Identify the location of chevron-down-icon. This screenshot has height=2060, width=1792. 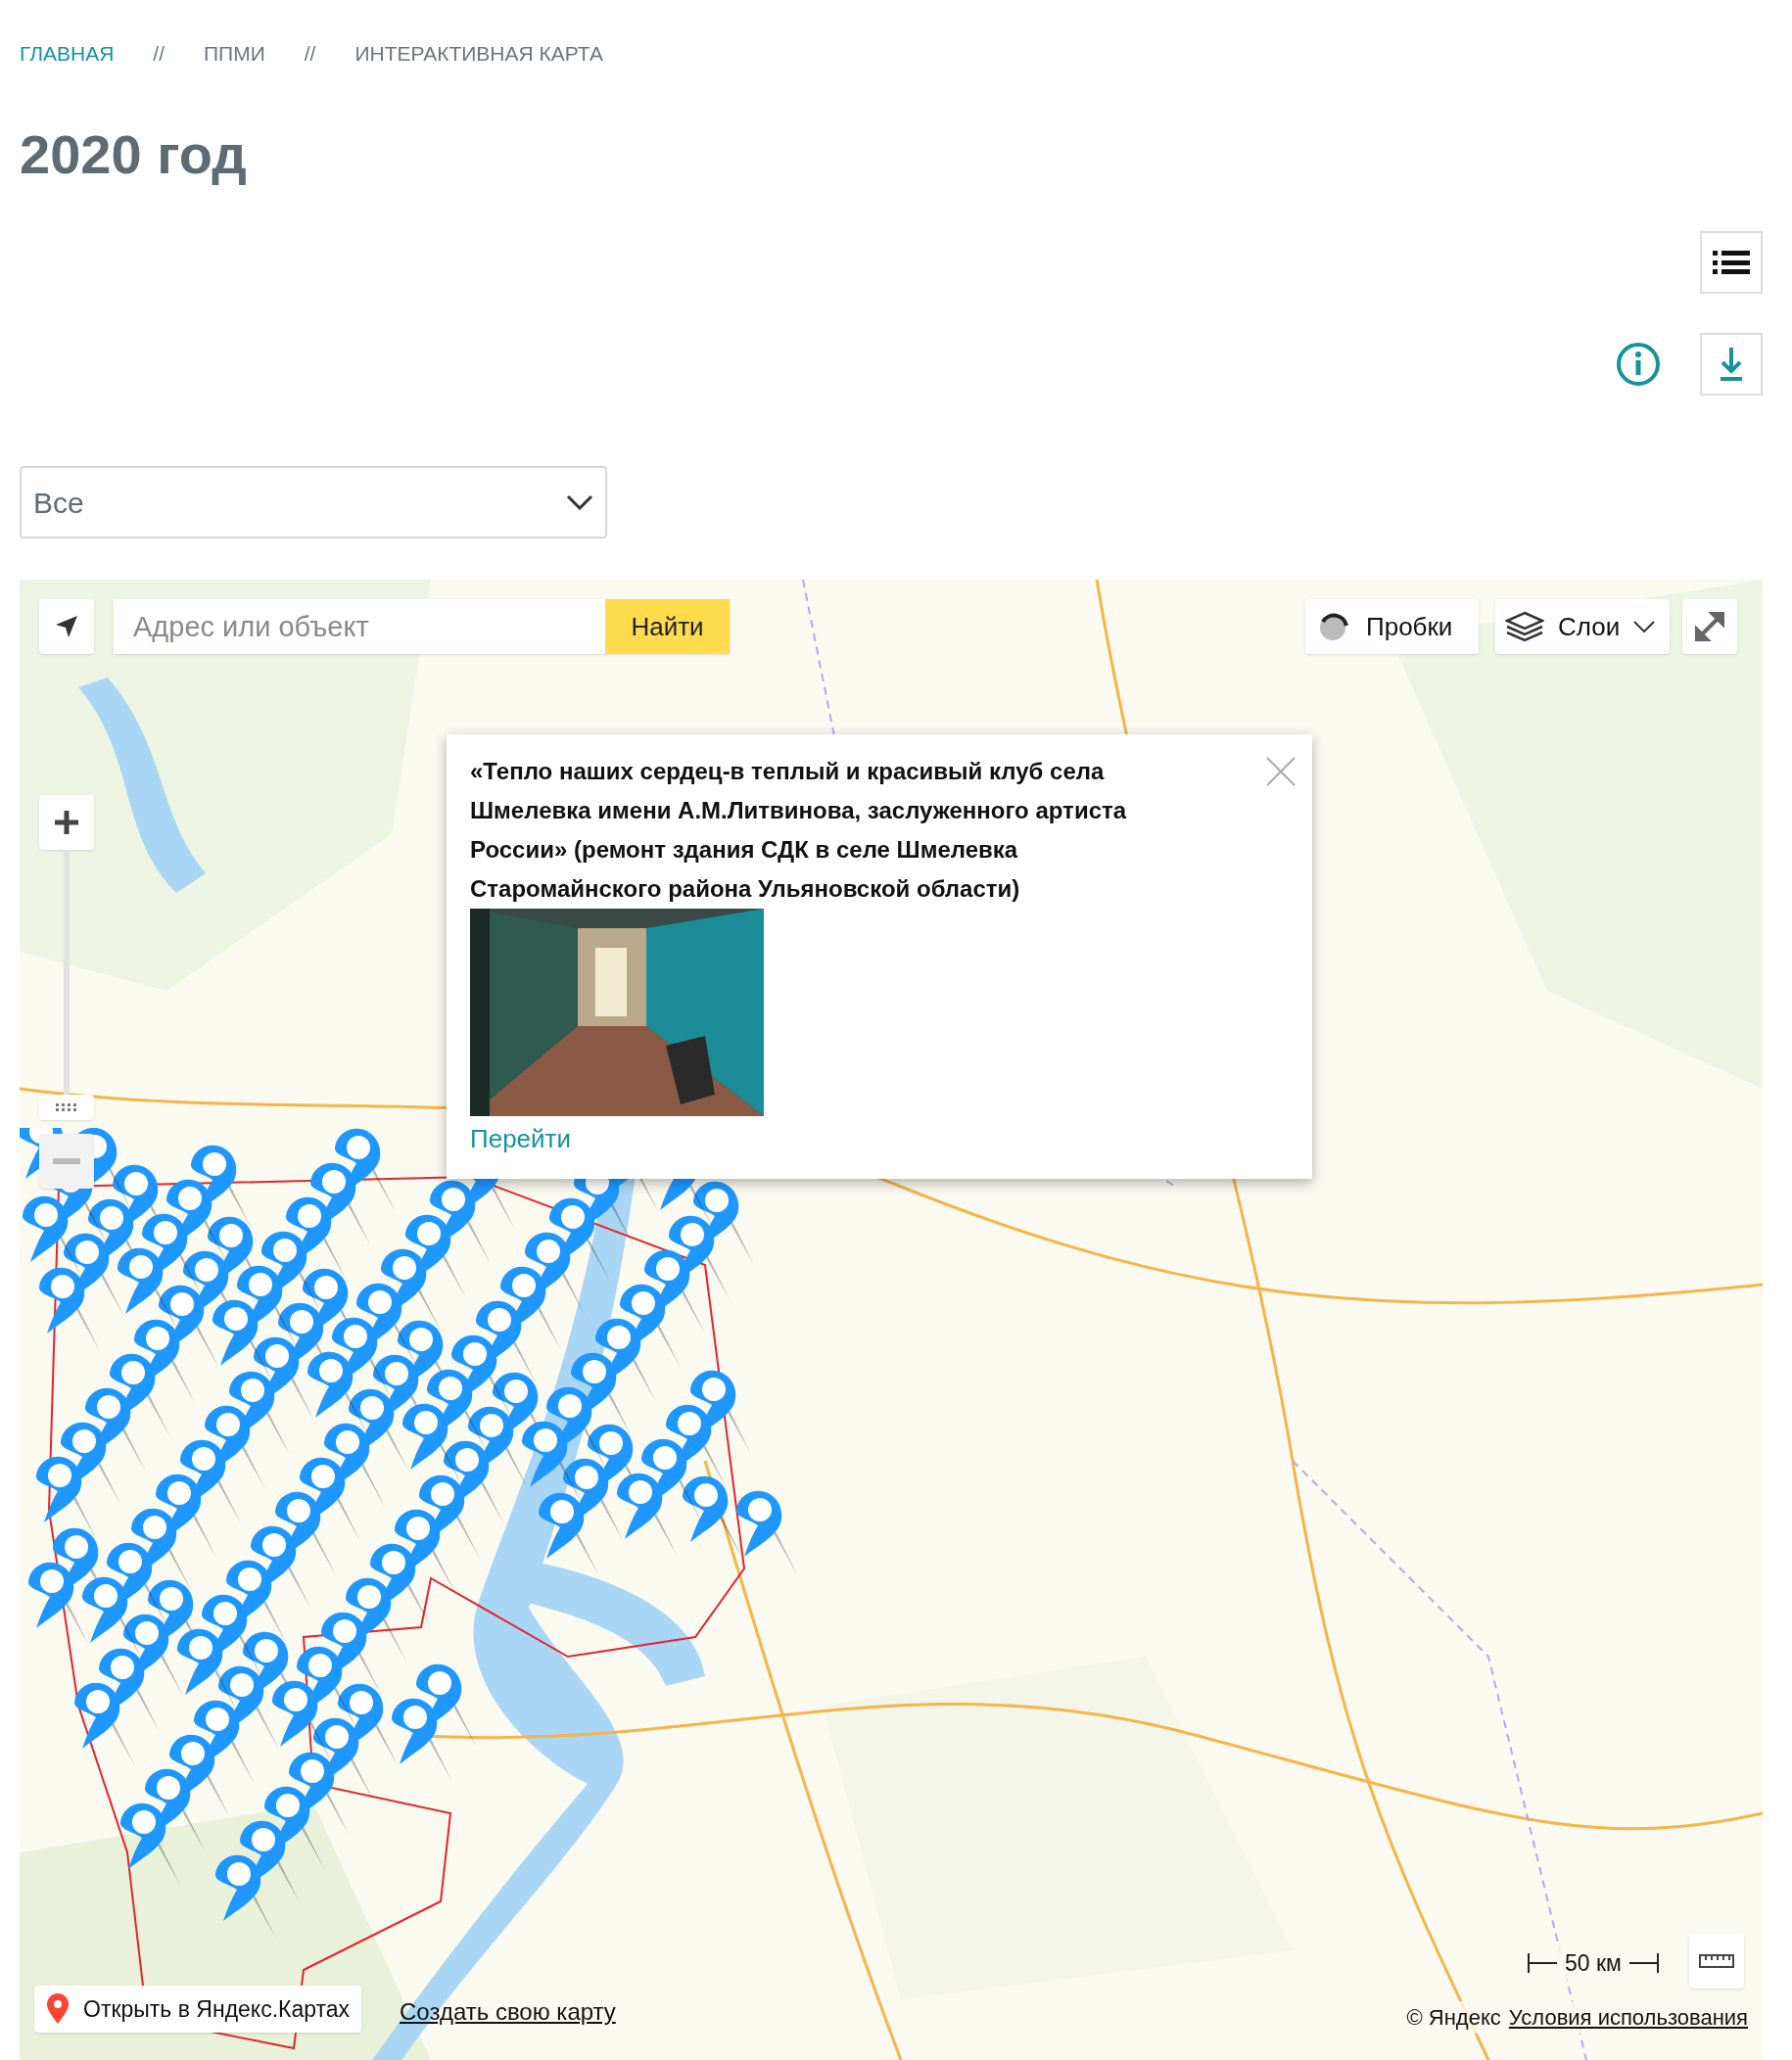
(580, 502).